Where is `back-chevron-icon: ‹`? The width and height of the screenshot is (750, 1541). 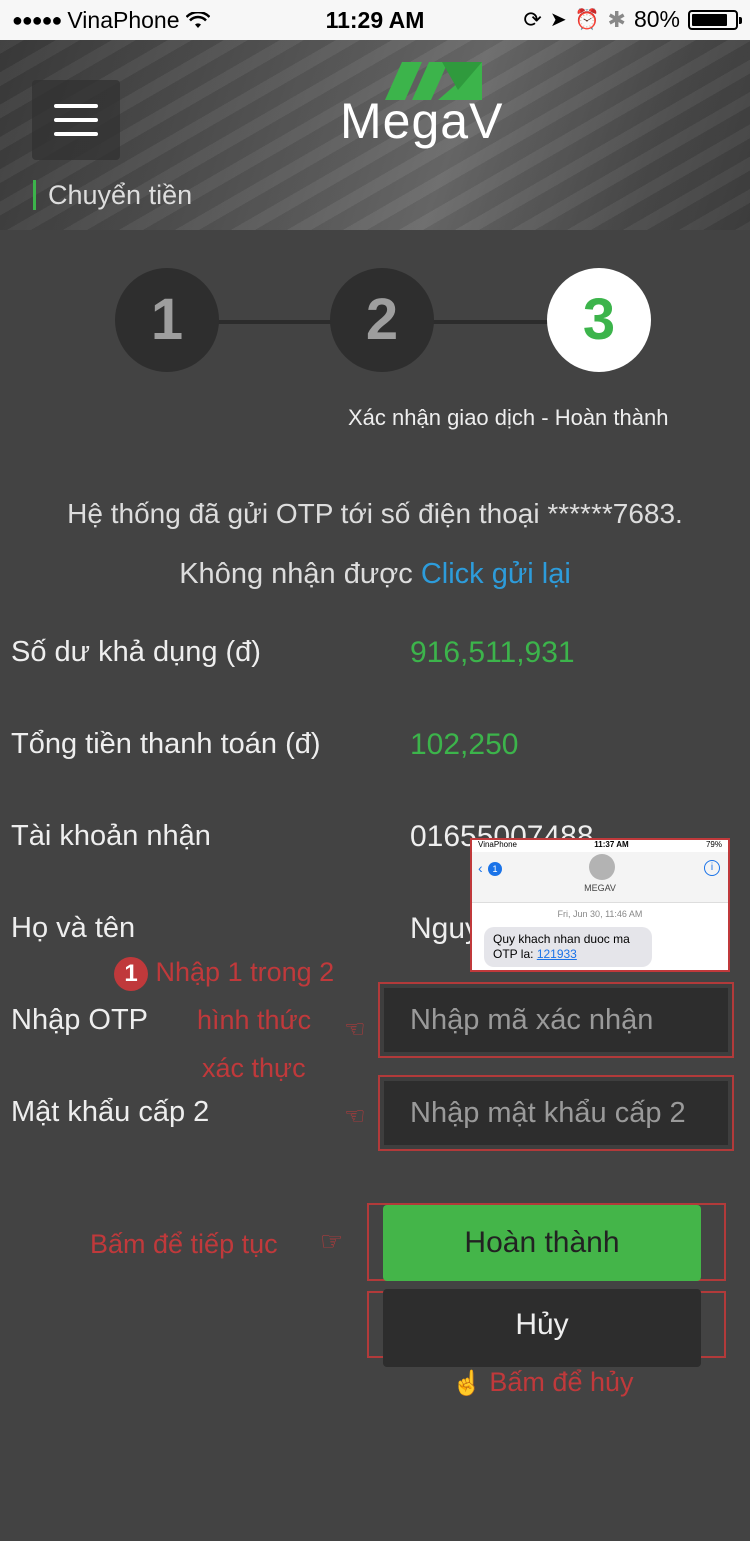
back-chevron-icon: ‹ is located at coordinates (480, 868).